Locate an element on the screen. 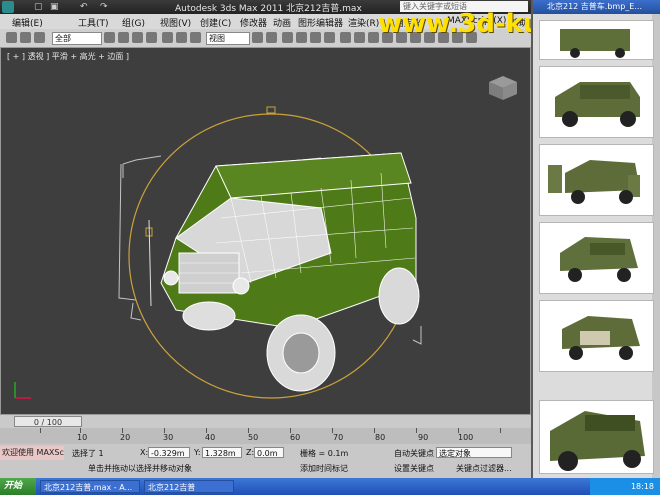  menu-rendering: 渲染(R) is located at coordinates (363, 22).